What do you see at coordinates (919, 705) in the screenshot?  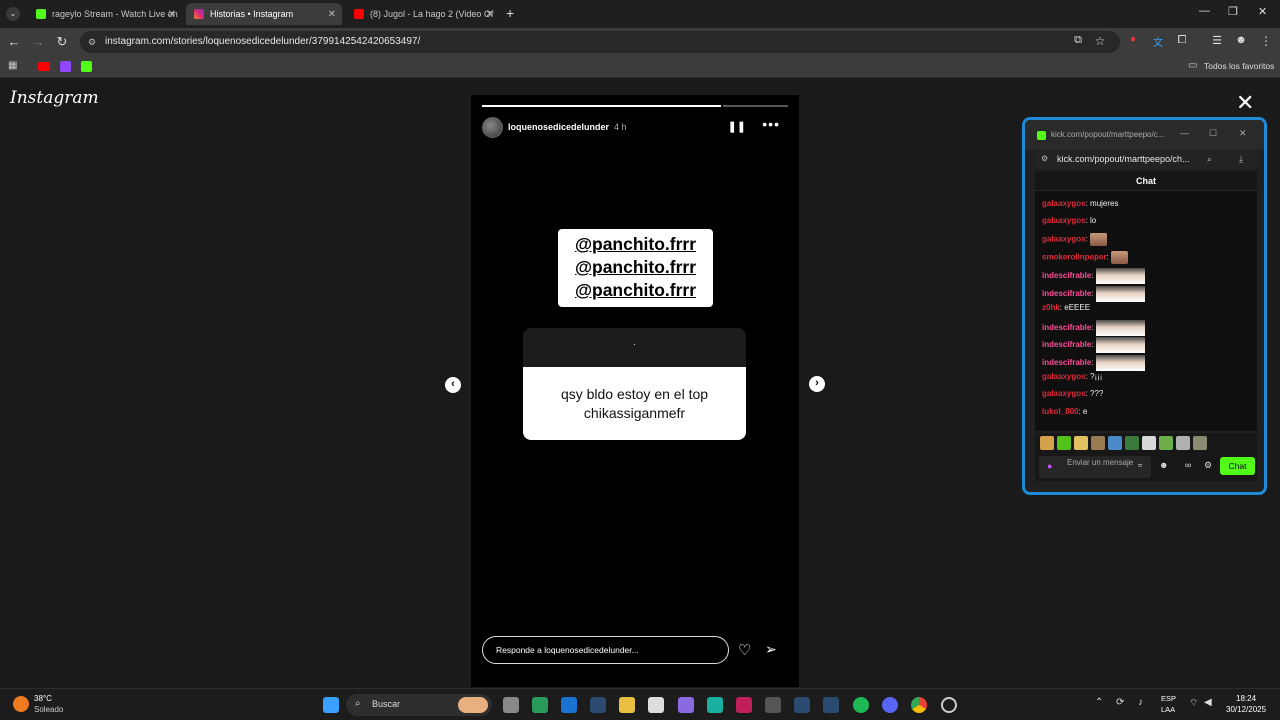 I see `chrome-icon` at bounding box center [919, 705].